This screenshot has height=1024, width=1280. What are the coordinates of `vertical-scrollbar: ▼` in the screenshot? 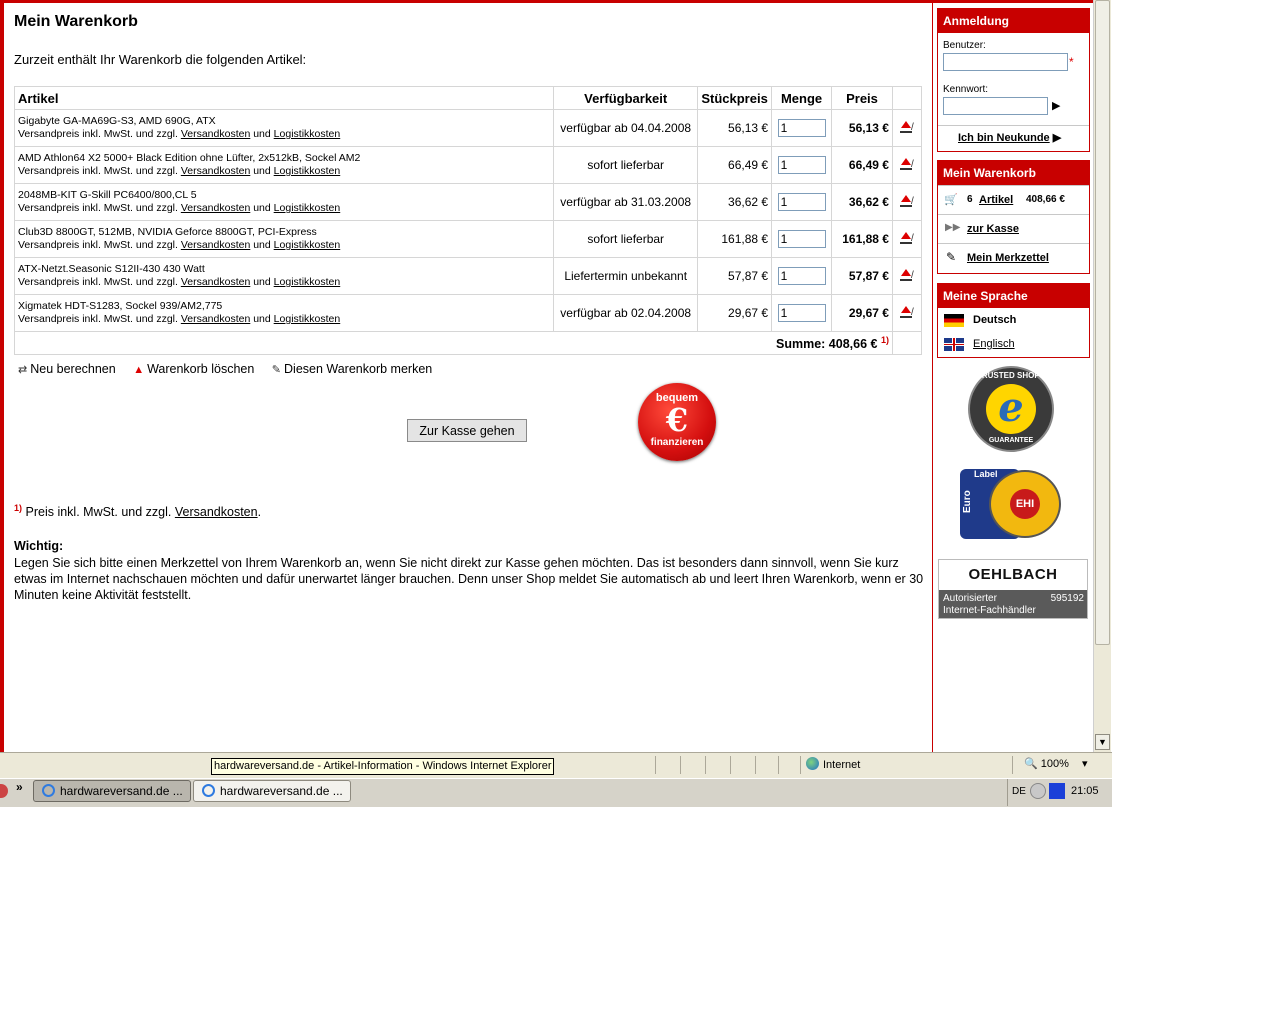 It's located at (1102, 376).